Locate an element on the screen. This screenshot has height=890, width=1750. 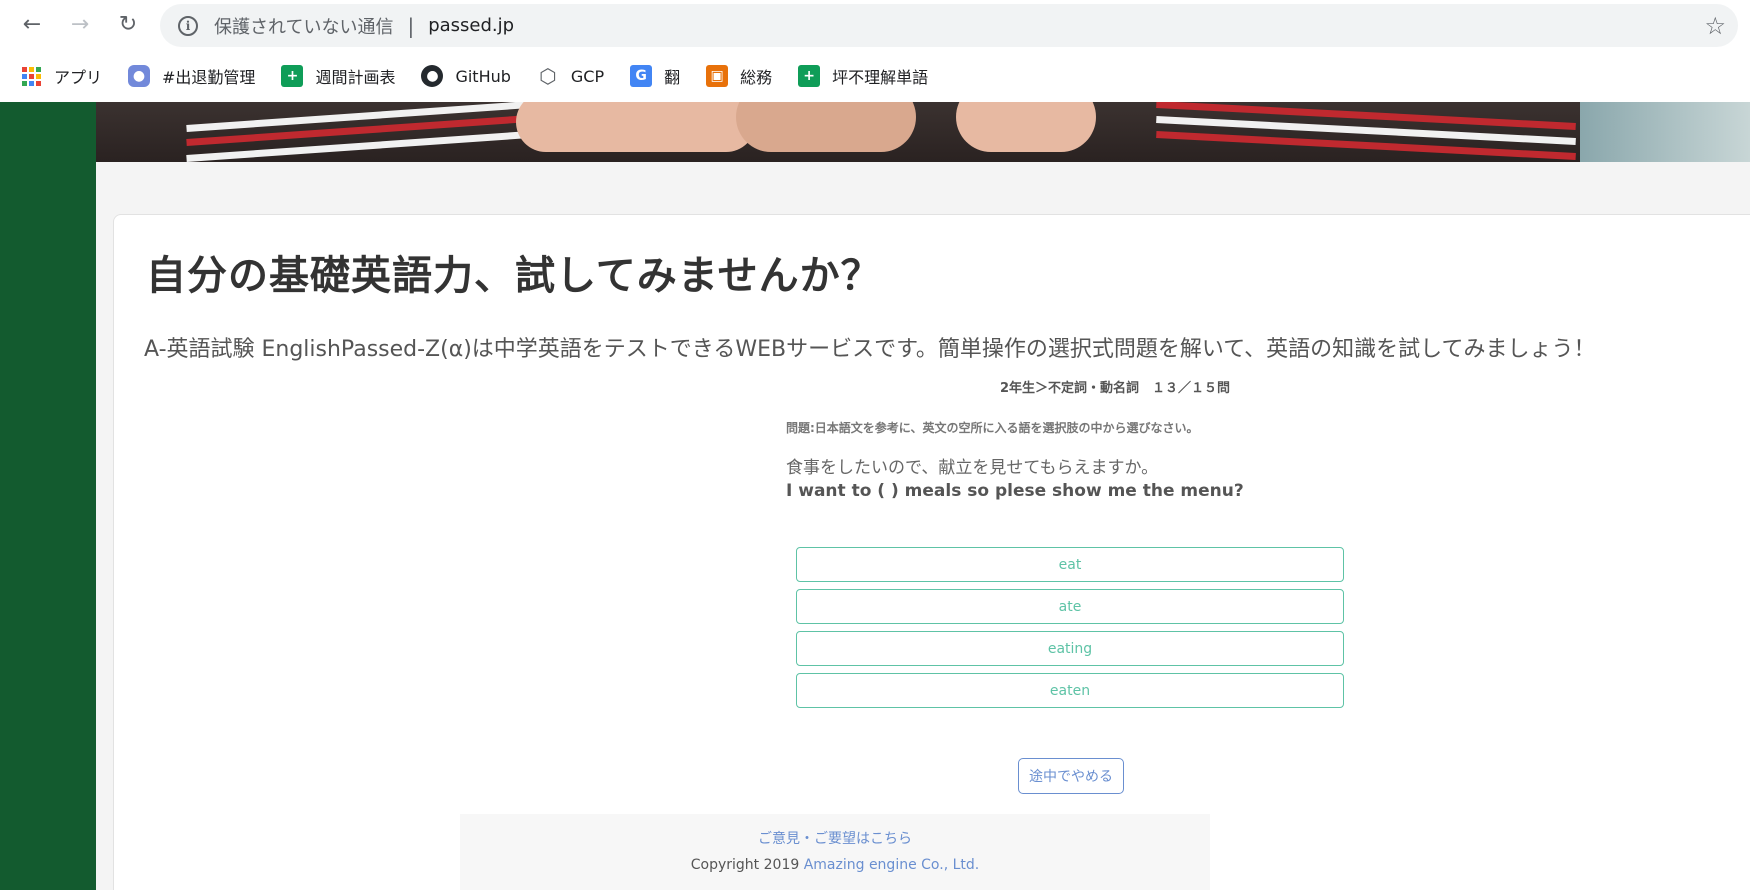
page-title: 自分の基礎英語力、試してみませんか？ is located at coordinates (514, 276).